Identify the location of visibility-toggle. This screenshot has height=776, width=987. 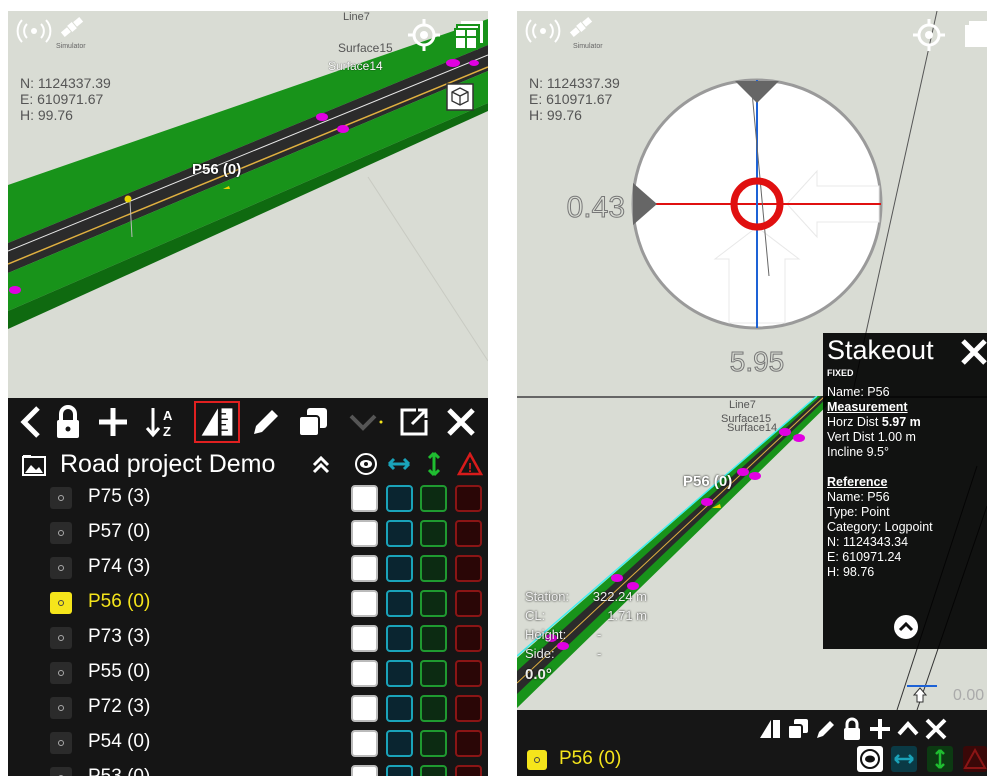
(870, 759).